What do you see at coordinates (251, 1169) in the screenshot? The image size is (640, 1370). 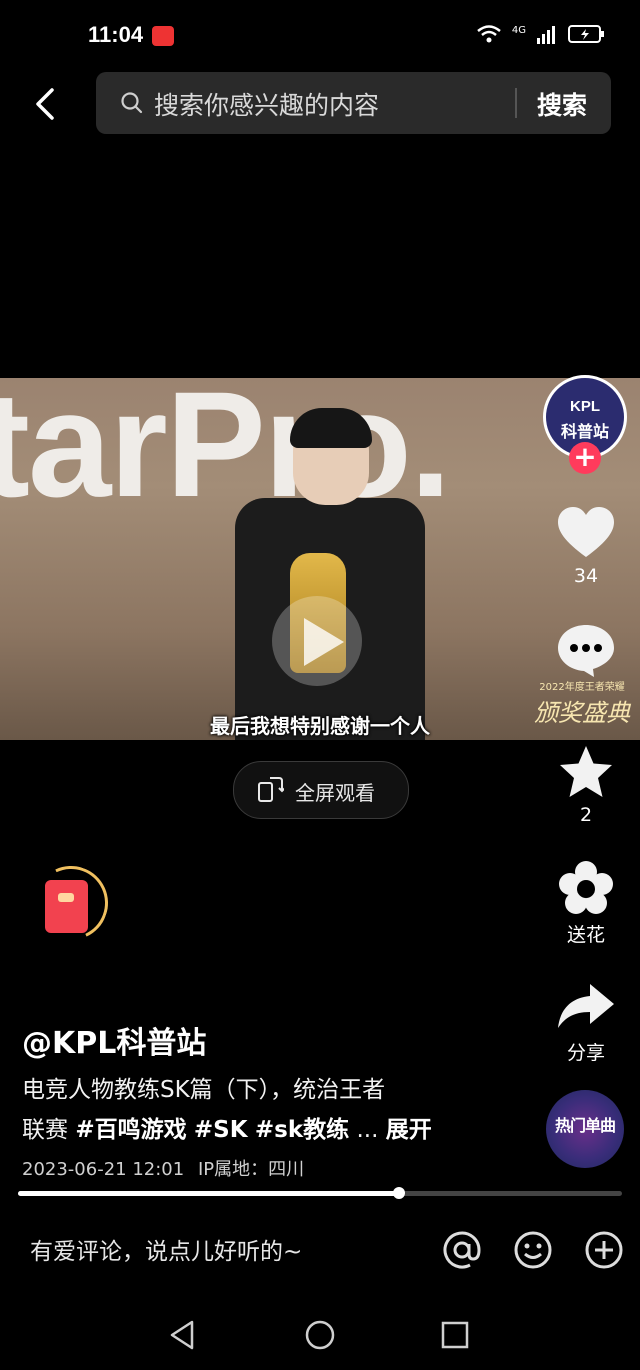 I see `ip-location: IP属地：四川` at bounding box center [251, 1169].